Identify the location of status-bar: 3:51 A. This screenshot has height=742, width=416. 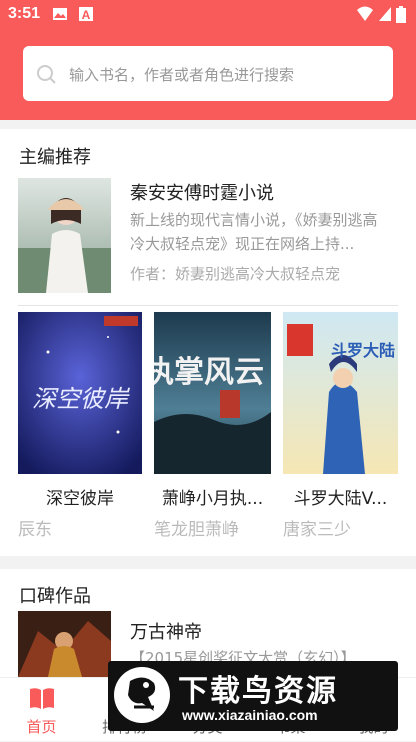
(208, 15).